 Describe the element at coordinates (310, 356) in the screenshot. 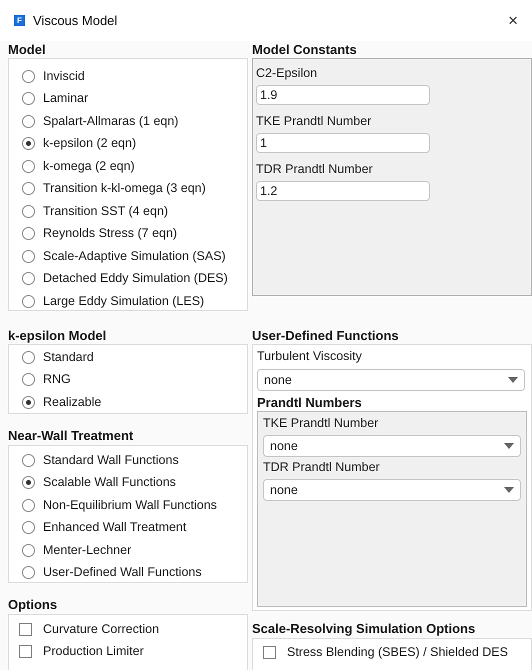

I see `field-label: Turbulent Viscosity` at that location.